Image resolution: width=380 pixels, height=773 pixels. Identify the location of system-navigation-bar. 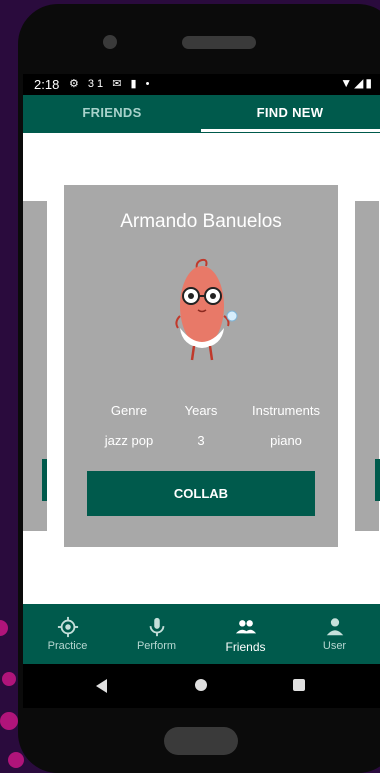
(201, 686).